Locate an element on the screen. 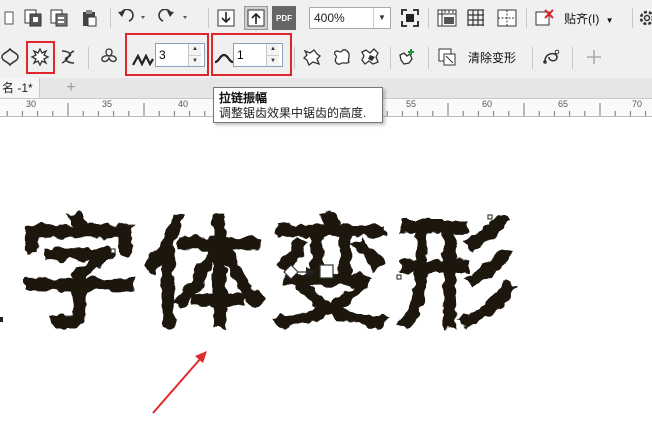 The height and width of the screenshot is (442, 652). add-tab-label: + is located at coordinates (71, 87).